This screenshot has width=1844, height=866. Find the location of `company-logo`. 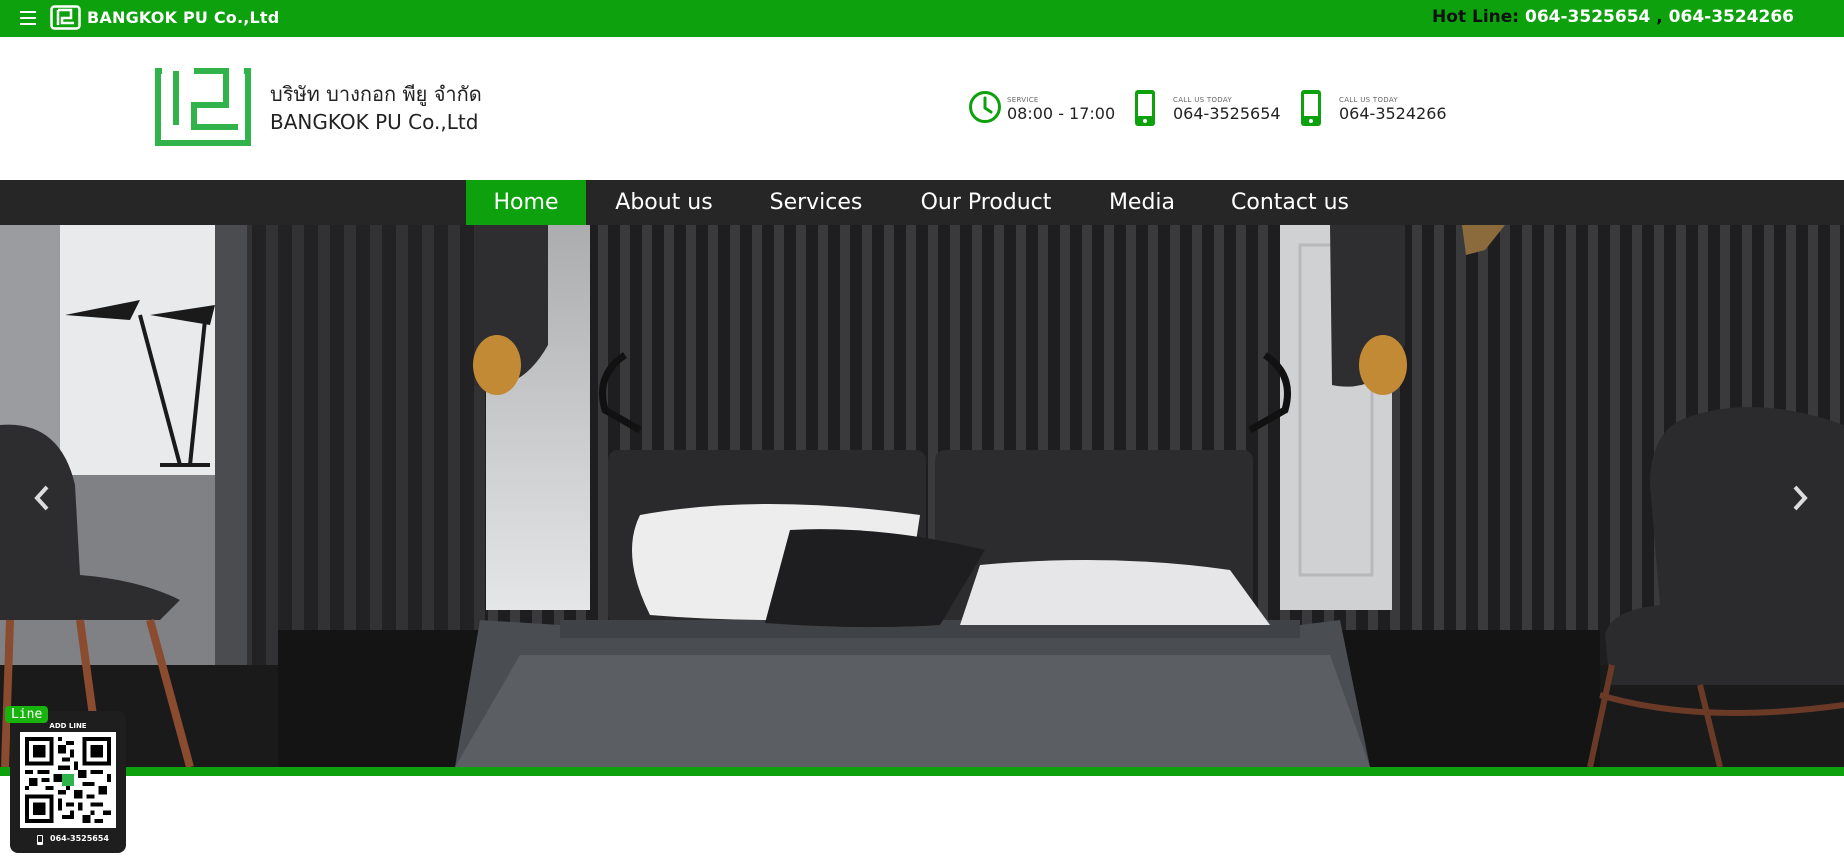

company-logo is located at coordinates (203, 107).